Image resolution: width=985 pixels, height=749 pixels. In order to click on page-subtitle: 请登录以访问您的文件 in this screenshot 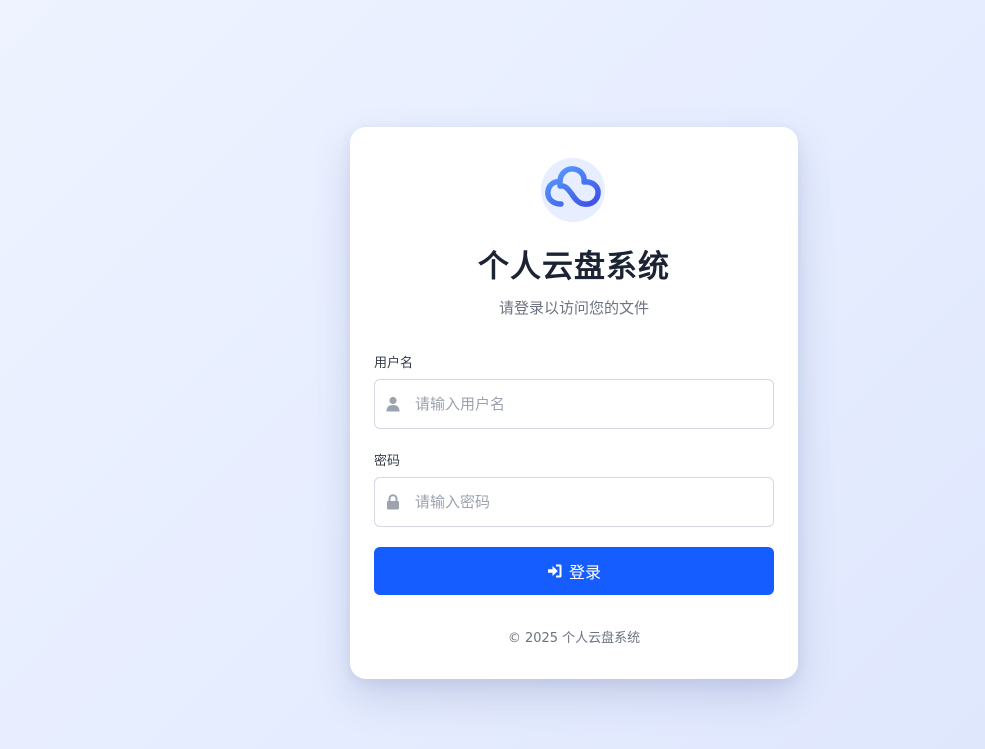, I will do `click(573, 308)`.